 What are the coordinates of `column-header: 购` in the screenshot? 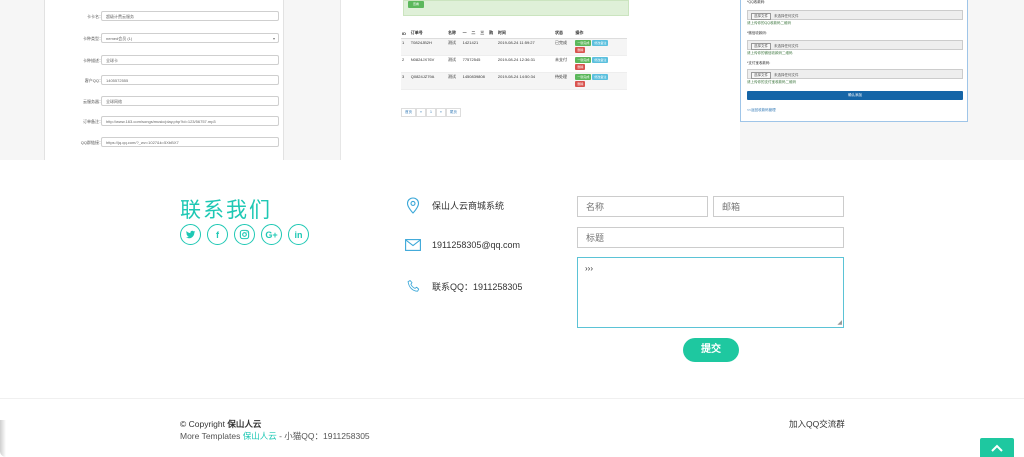 It's located at (492, 30).